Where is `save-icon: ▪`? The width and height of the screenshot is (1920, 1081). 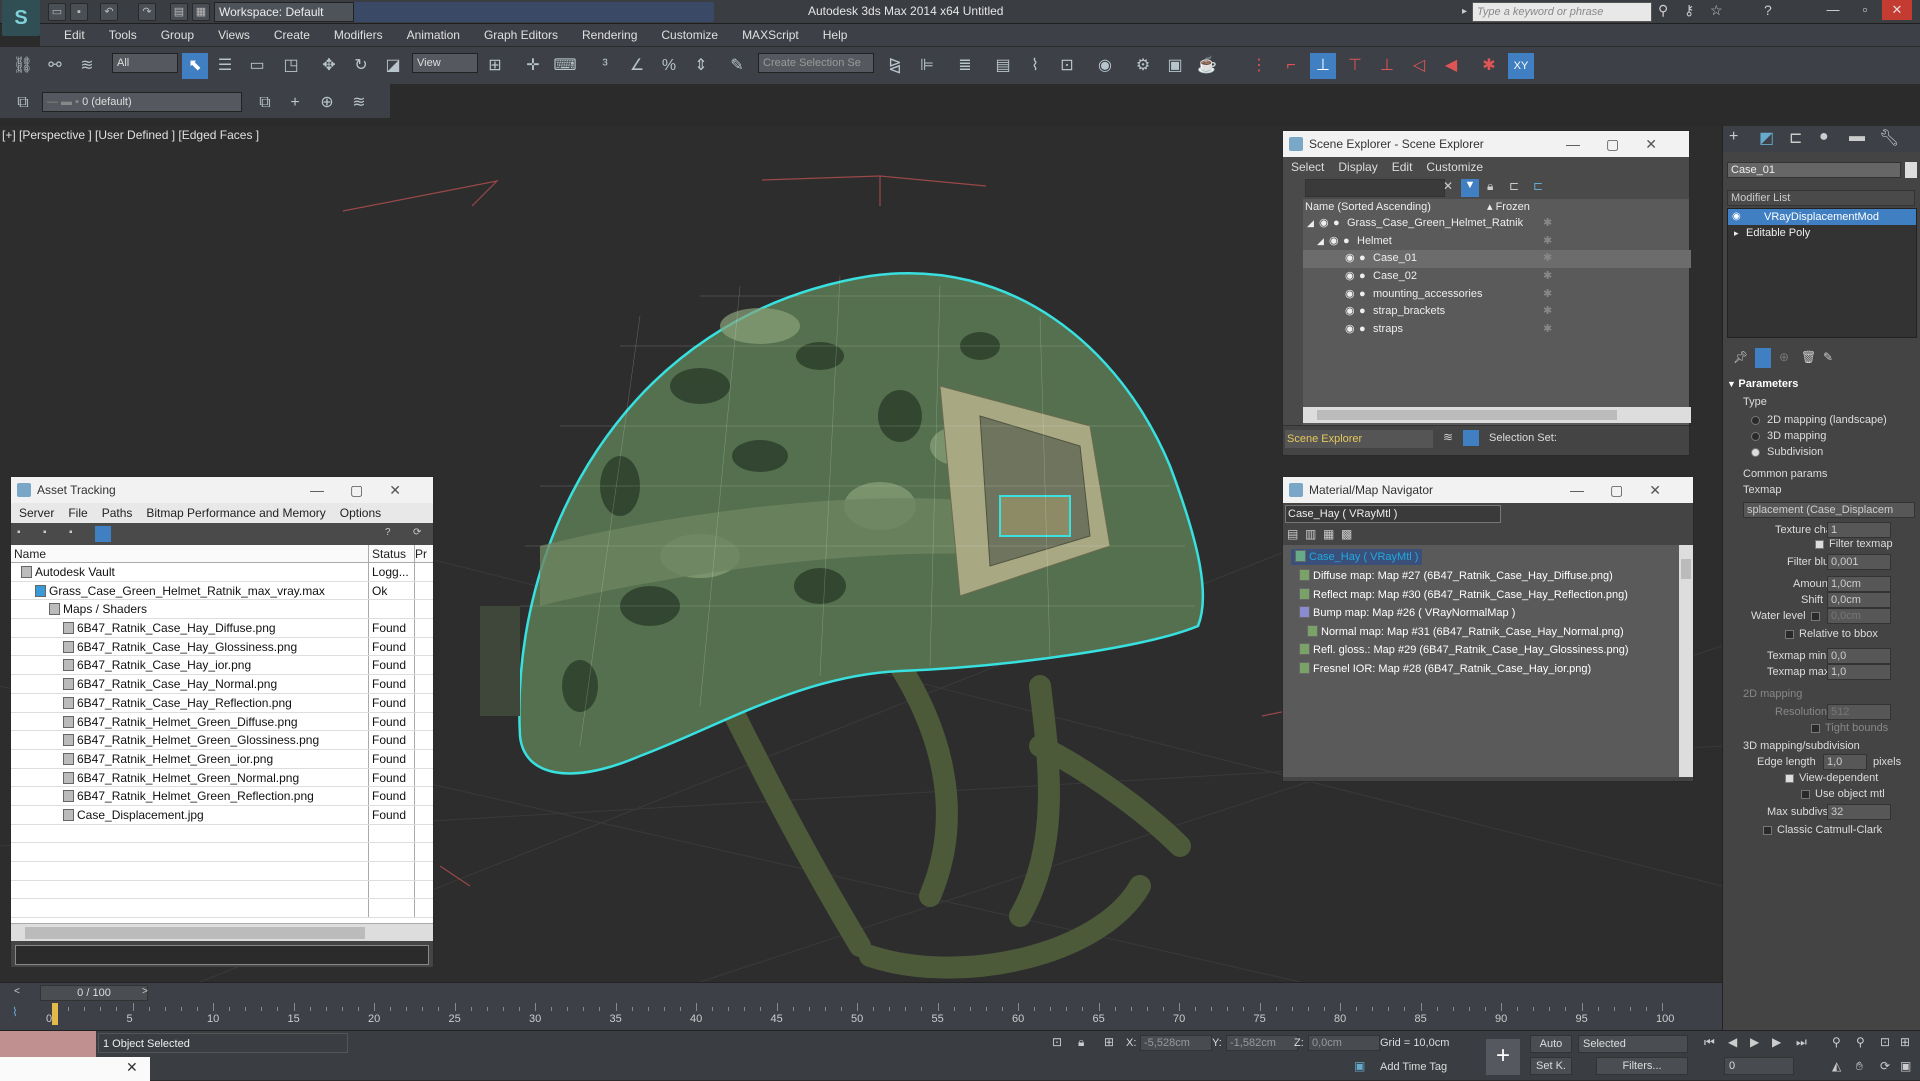 save-icon: ▪ is located at coordinates (79, 12).